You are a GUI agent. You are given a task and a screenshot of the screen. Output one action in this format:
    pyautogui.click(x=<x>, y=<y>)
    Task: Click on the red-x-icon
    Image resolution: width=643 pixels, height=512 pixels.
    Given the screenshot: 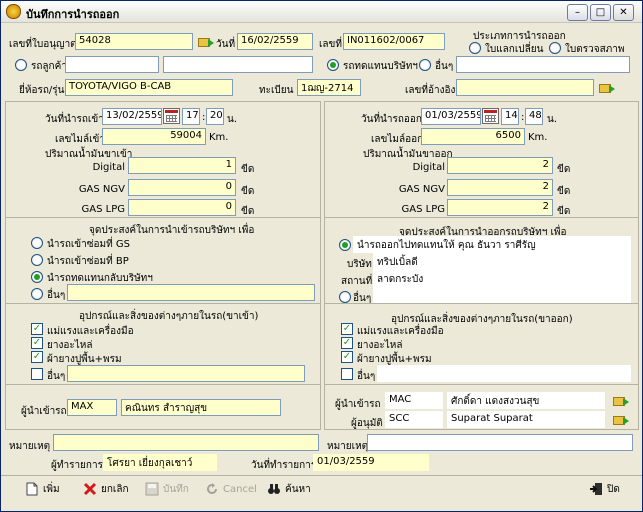 What is the action you would take?
    pyautogui.click(x=90, y=489)
    